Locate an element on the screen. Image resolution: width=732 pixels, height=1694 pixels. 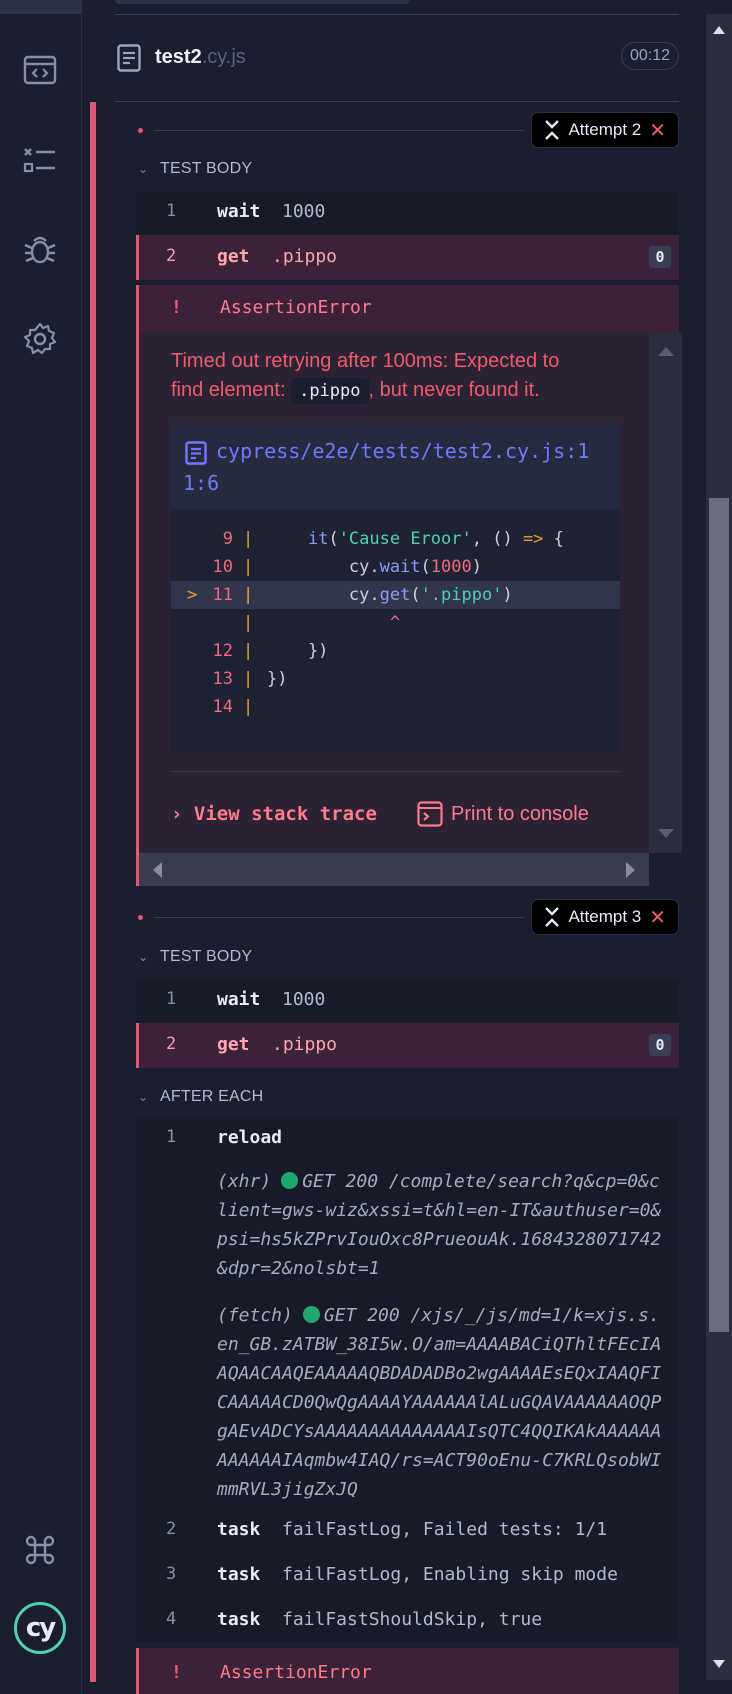
side-navigation: cy is located at coordinates (41, 847).